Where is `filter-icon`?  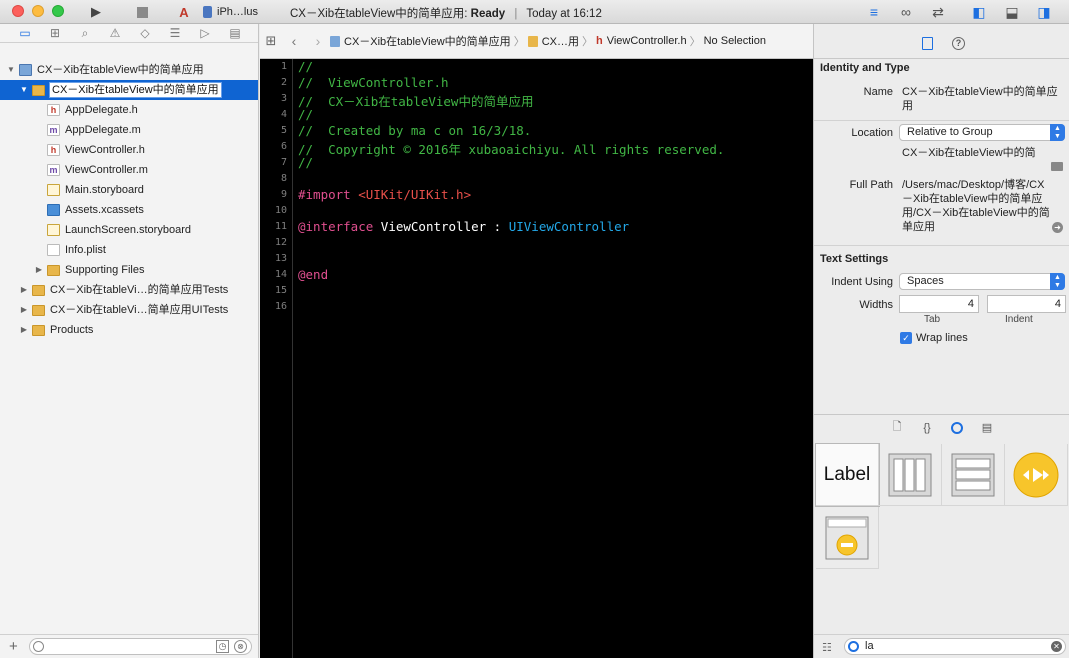
filter-icon is located at coordinates (38, 646).